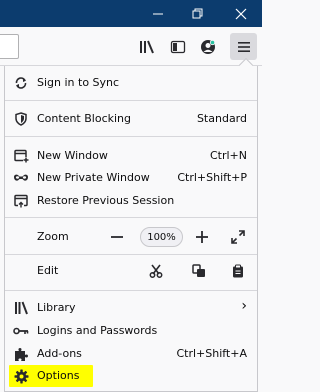 The width and height of the screenshot is (320, 392). Describe the element at coordinates (131, 354) in the screenshot. I see `add-ons-item: Add-ons Ctrl+Shift+A` at that location.